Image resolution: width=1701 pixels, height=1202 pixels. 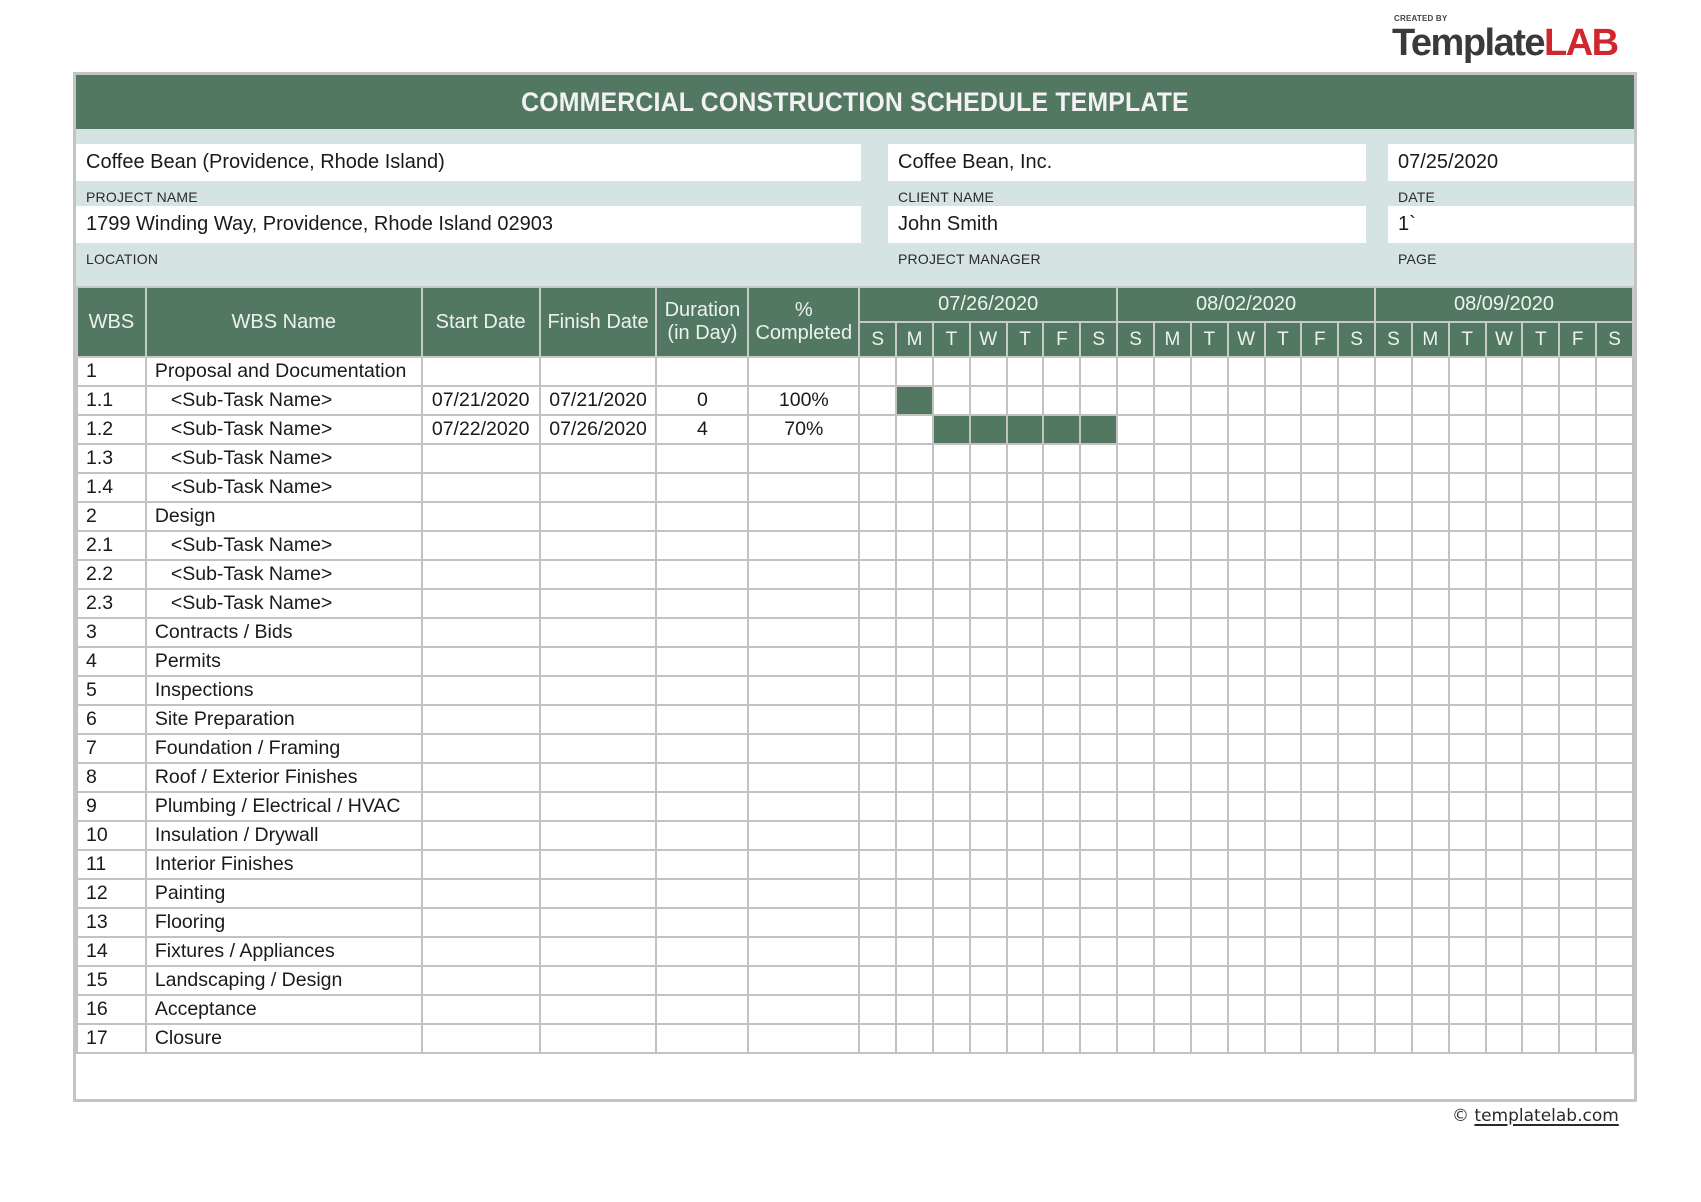 What do you see at coordinates (111, 458) in the screenshot?
I see `wbs-cell: 1.3` at bounding box center [111, 458].